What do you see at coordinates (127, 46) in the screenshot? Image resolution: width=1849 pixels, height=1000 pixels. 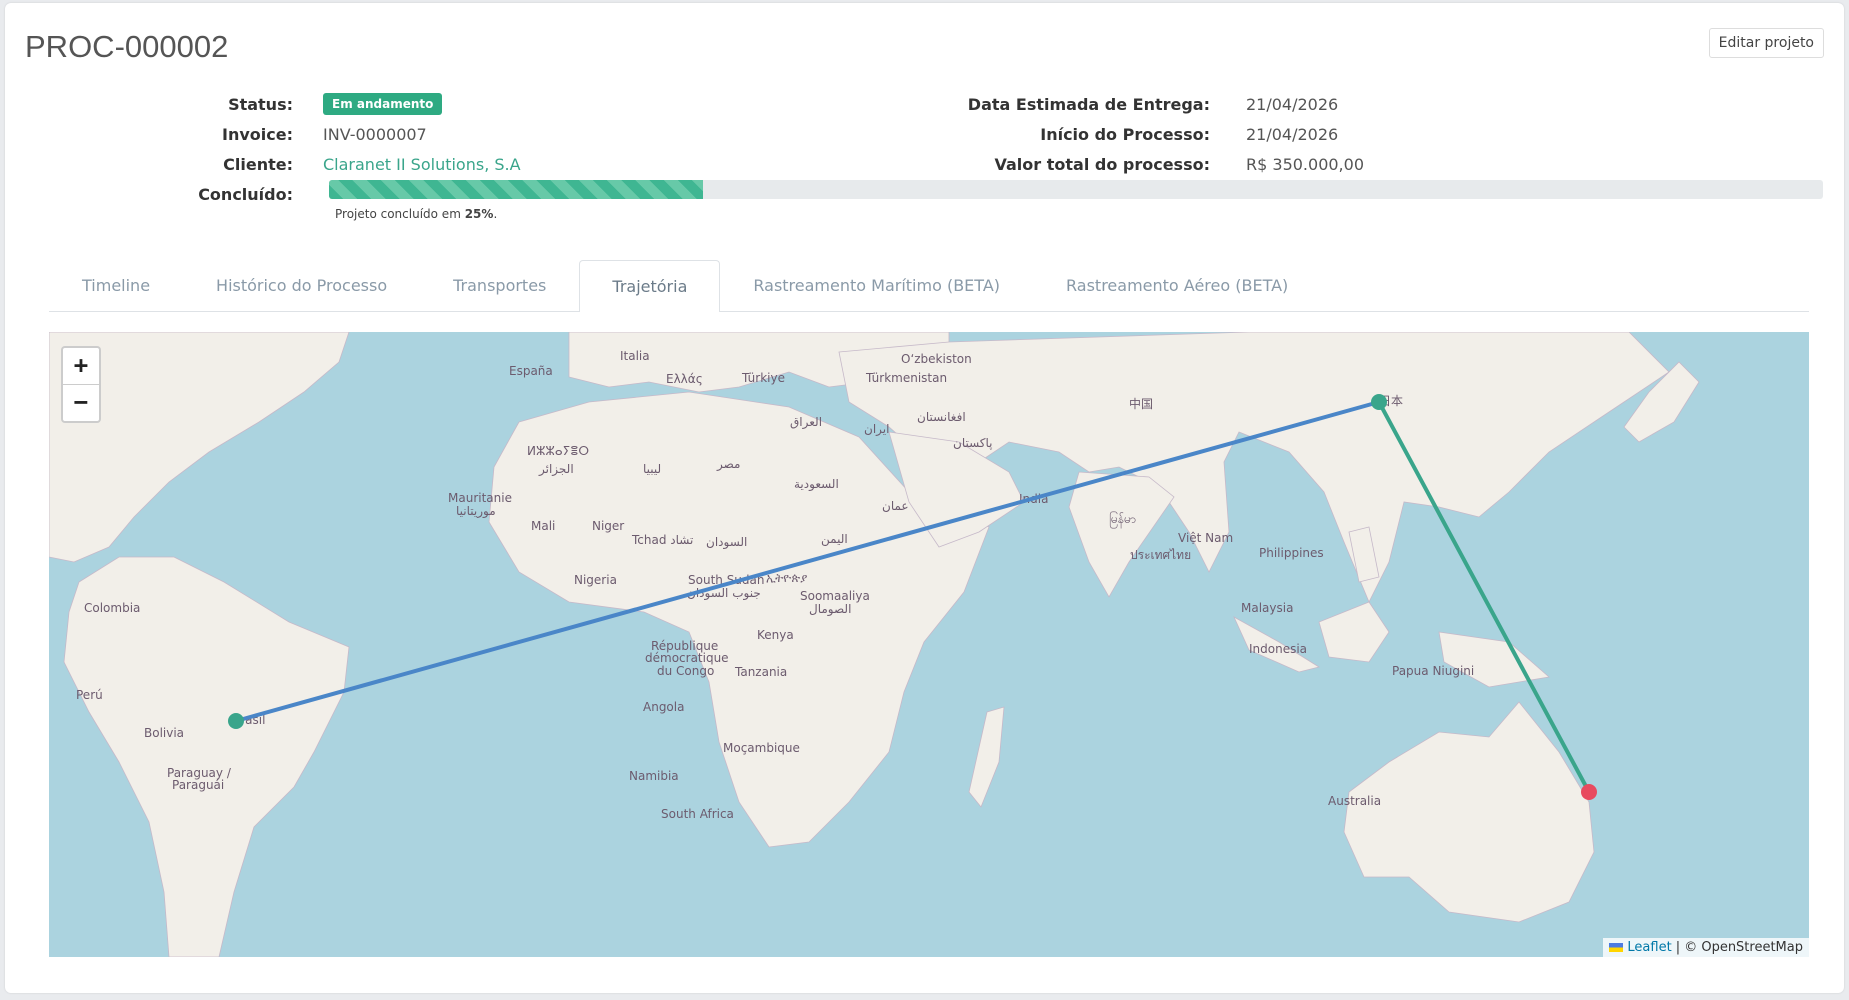 I see `page-title: PROC-000002` at bounding box center [127, 46].